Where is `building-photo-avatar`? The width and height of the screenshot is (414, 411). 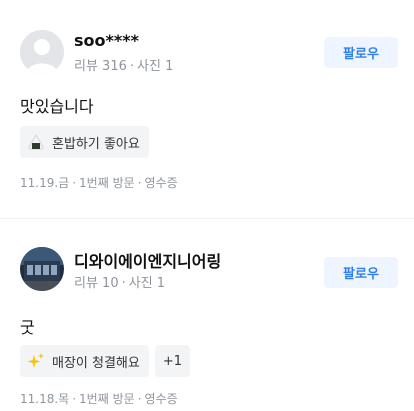 building-photo-avatar is located at coordinates (42, 269).